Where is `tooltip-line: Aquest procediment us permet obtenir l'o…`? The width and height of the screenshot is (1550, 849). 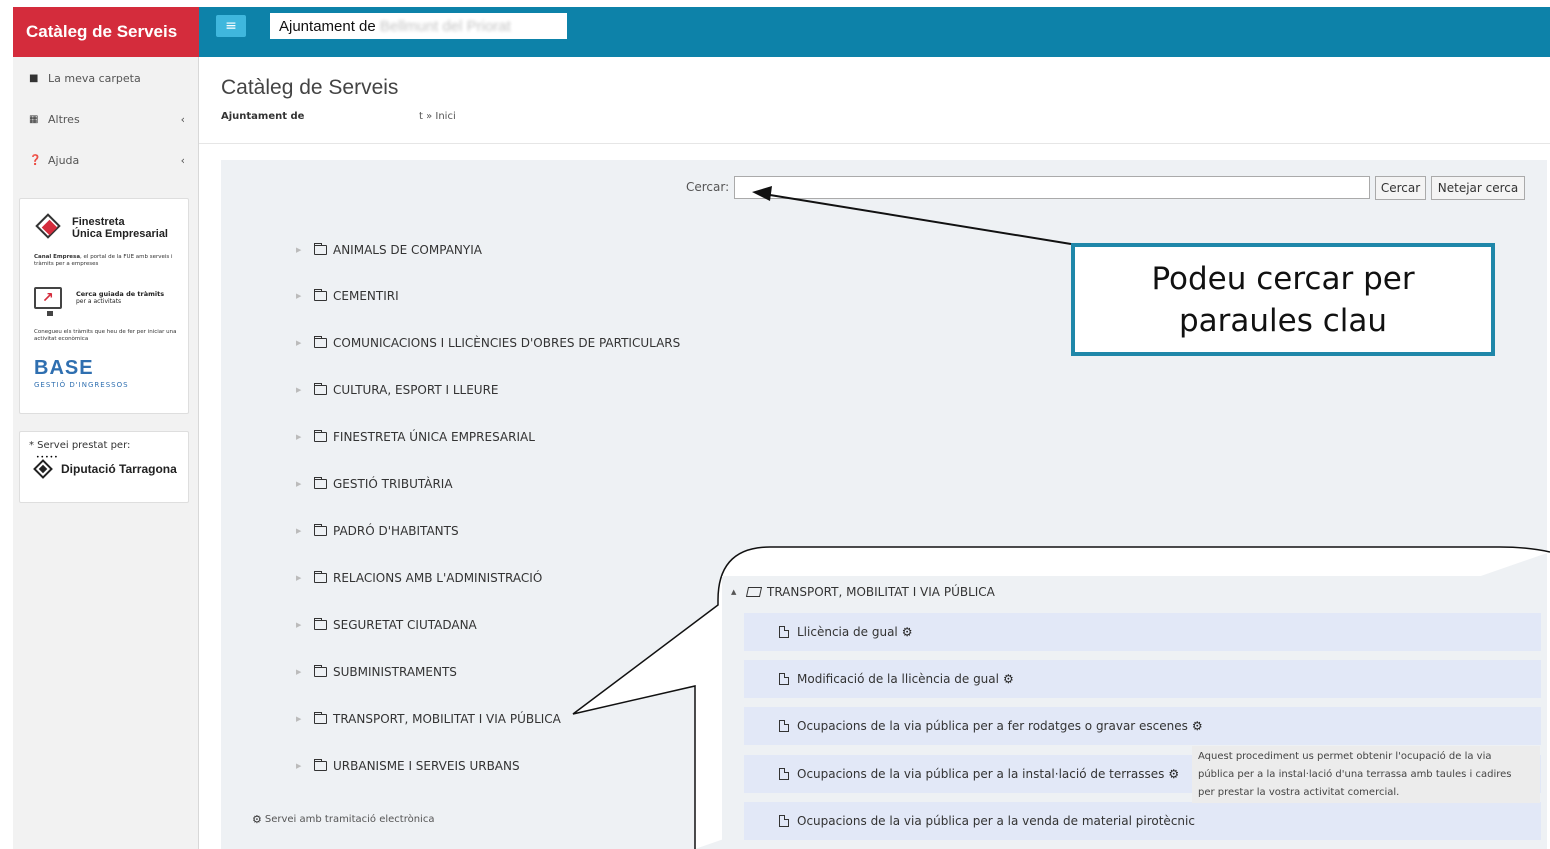
tooltip-line: Aquest procediment us permet obtenir l'o… is located at coordinates (1345, 756).